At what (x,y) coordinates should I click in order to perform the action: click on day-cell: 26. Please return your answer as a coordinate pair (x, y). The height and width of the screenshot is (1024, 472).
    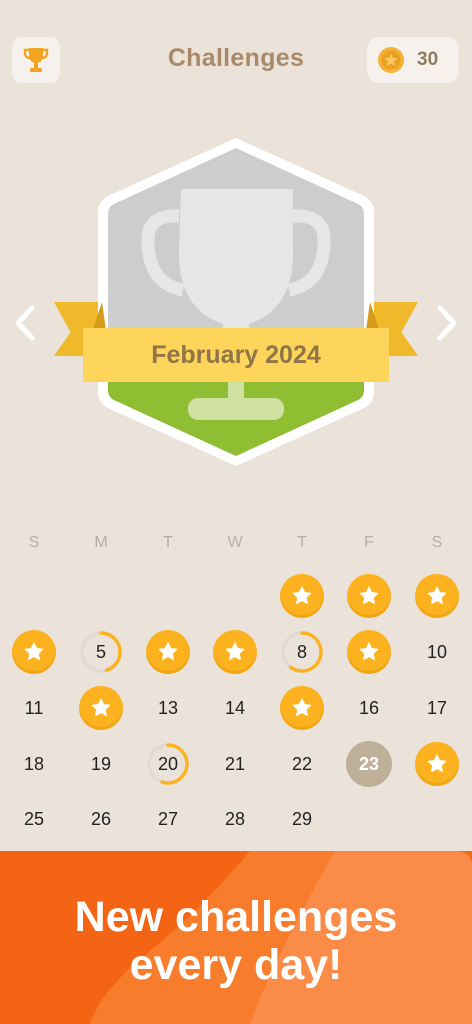
    Looking at the image, I should click on (101, 819).